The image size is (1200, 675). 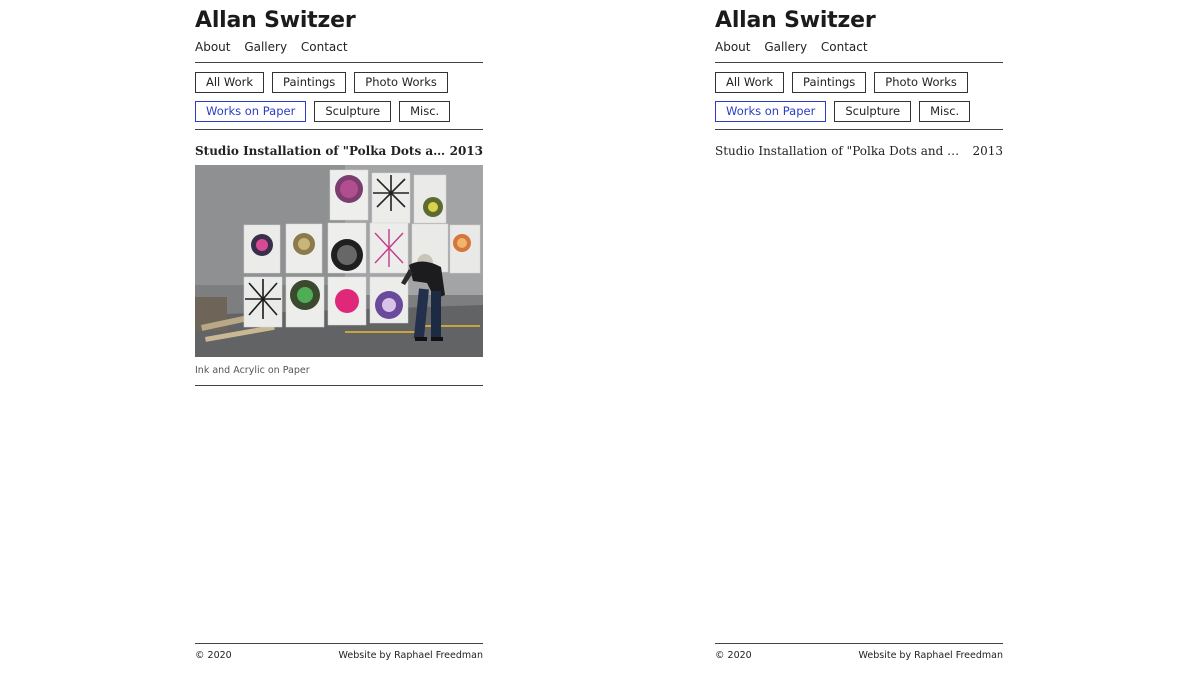 I want to click on work-caption: Ink and Acrylic on Paper, so click(x=252, y=370).